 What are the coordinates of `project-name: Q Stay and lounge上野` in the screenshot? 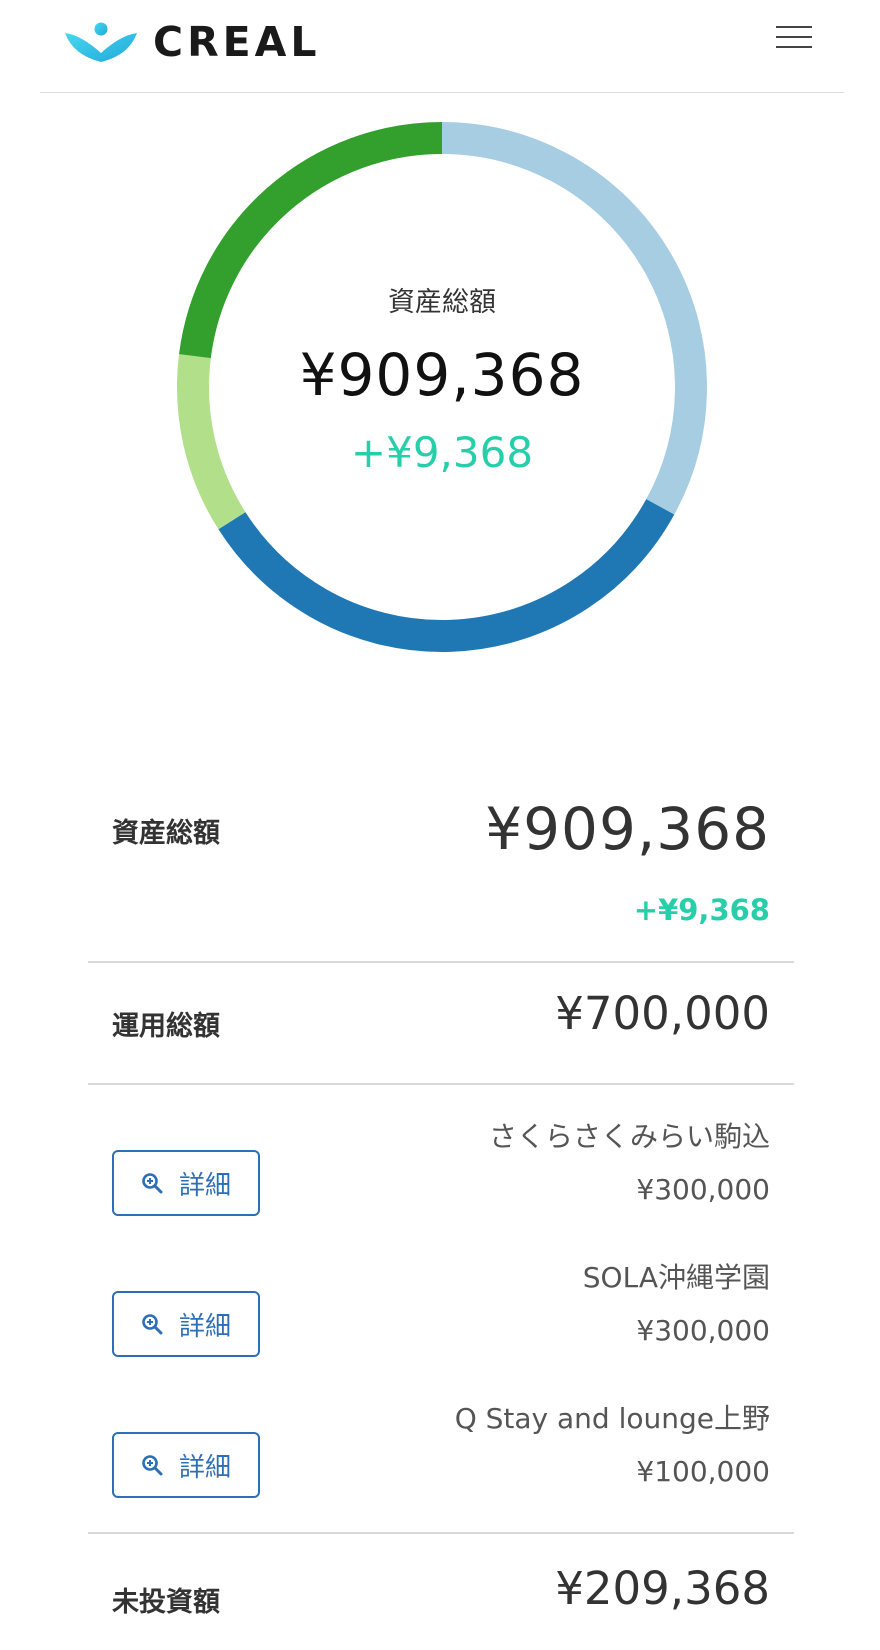 It's located at (612, 1418).